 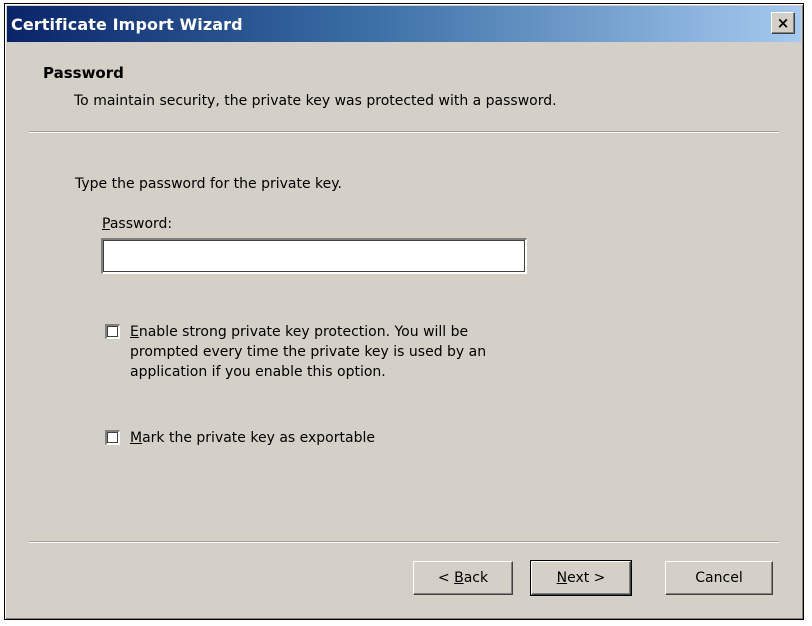 I want to click on title-bar: Certificate Import Wizard ×, so click(x=404, y=24).